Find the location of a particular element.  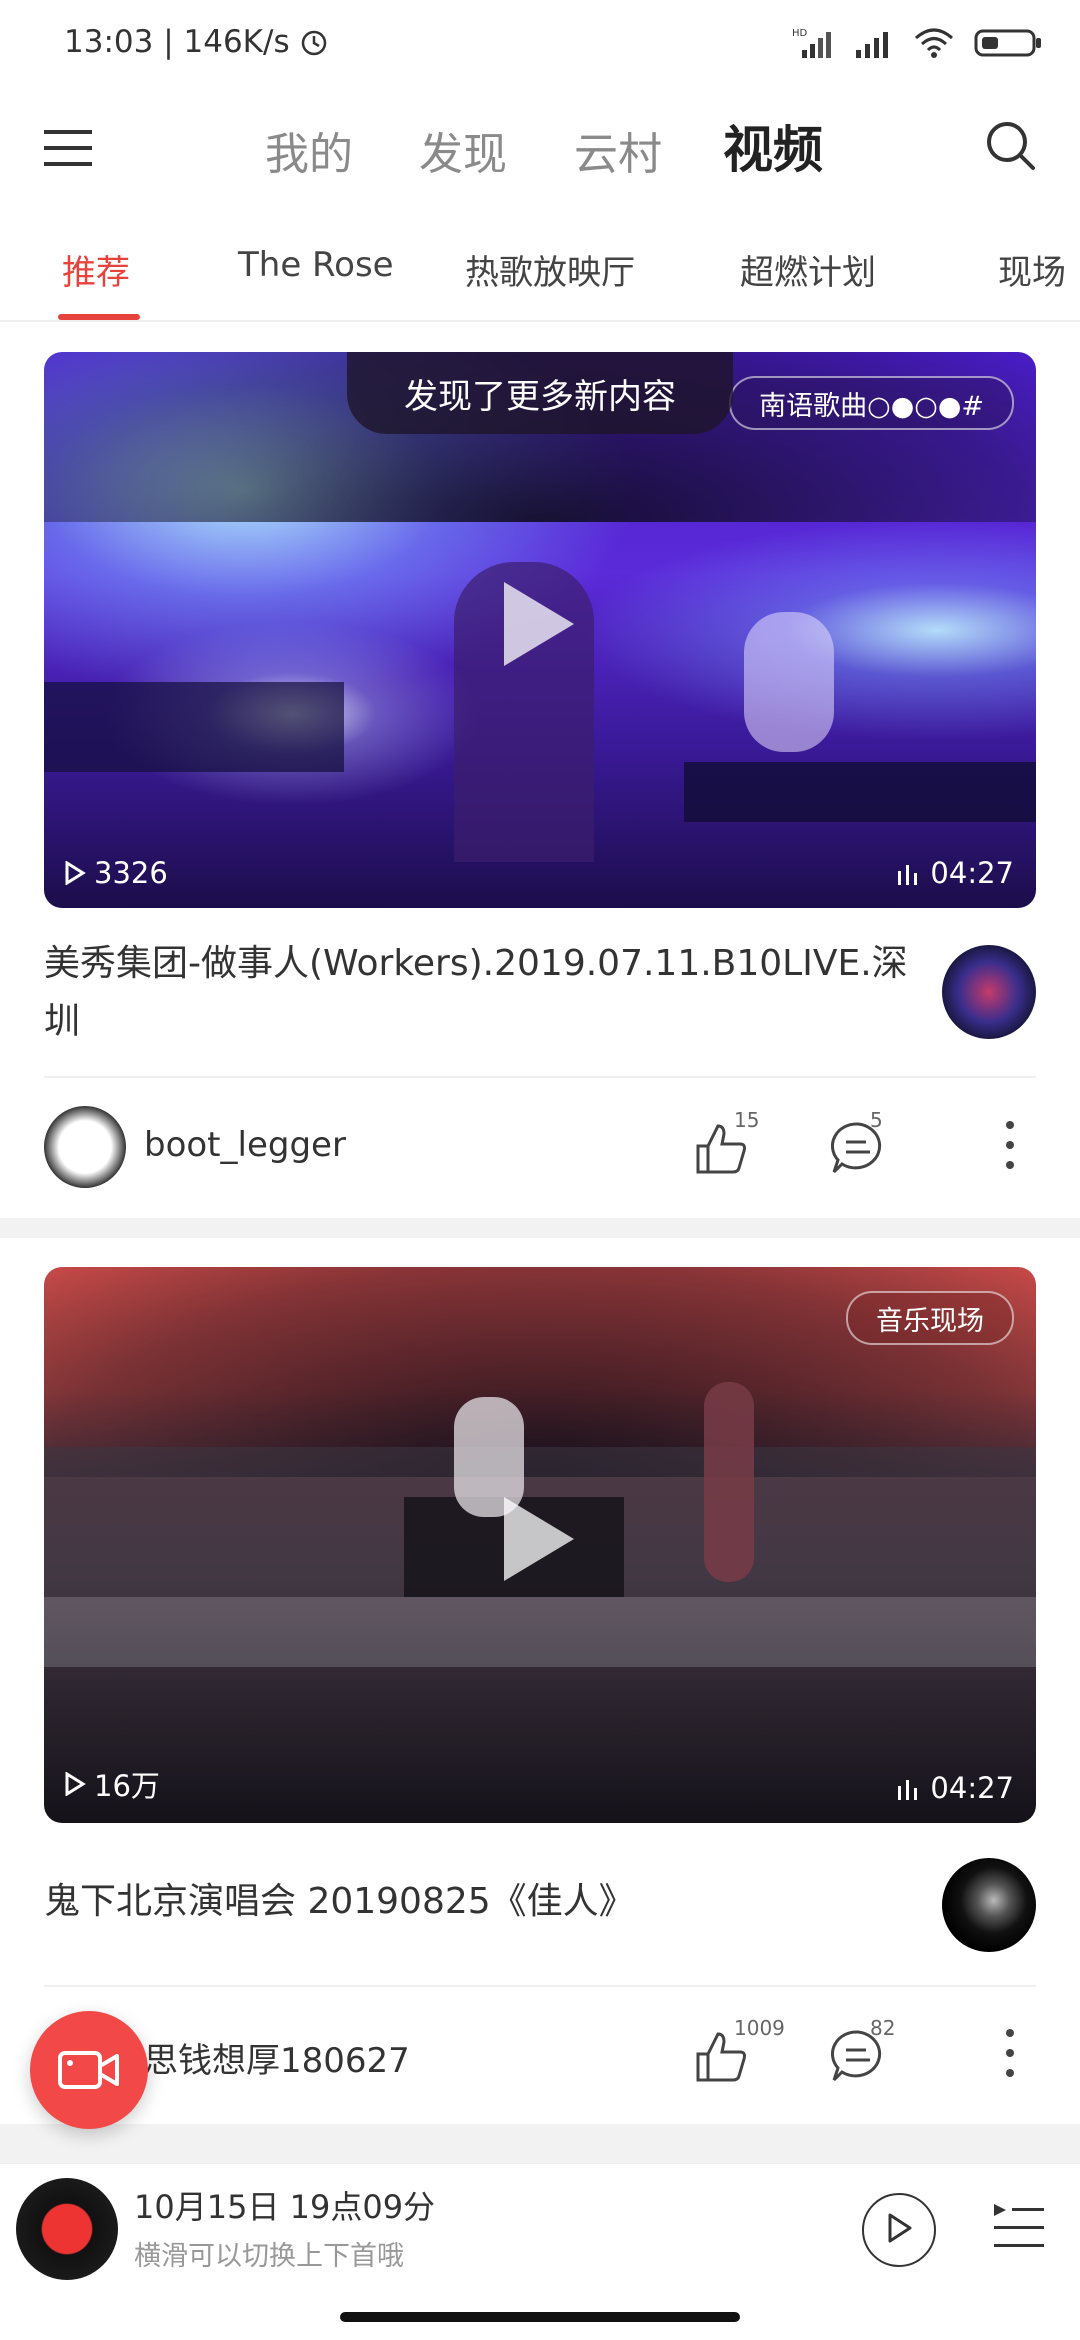

username: boot_legger is located at coordinates (245, 1145).